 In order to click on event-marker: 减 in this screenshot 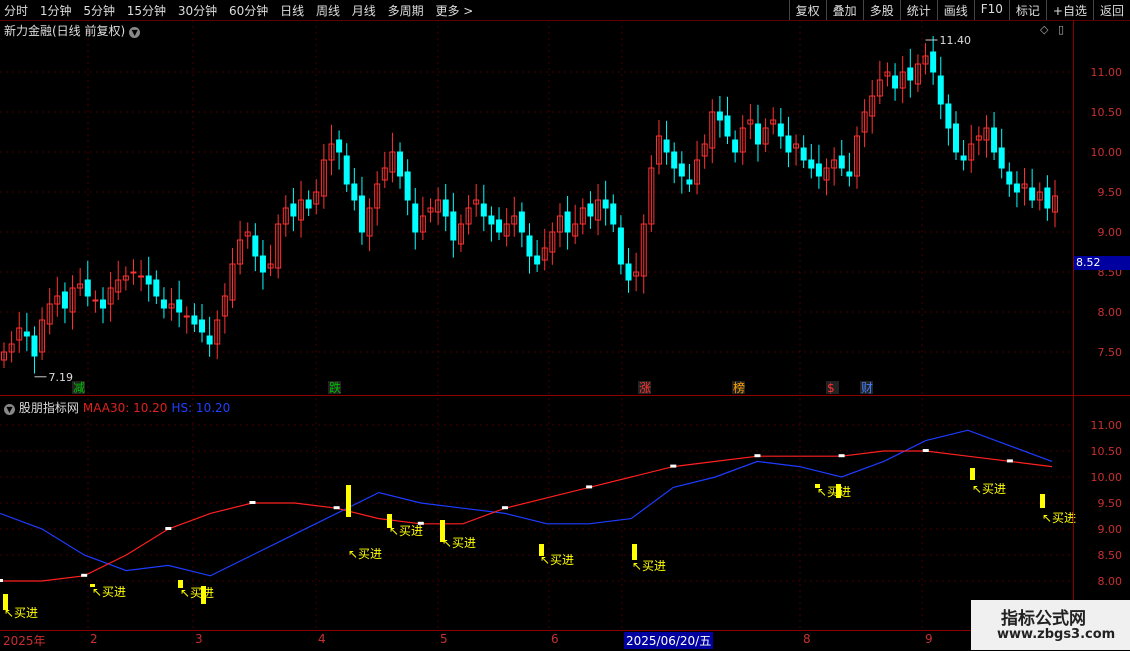, I will do `click(79, 388)`.